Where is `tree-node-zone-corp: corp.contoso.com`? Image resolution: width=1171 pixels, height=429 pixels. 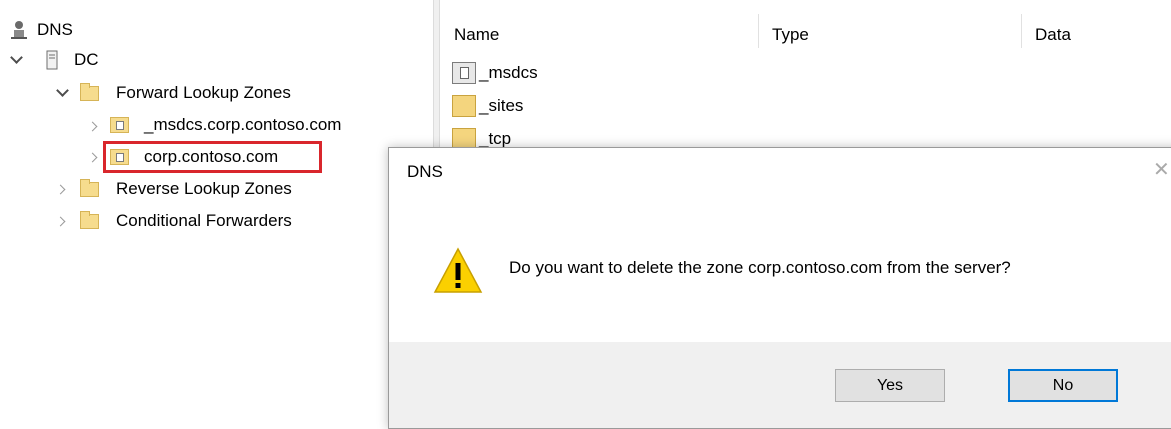 tree-node-zone-corp: corp.contoso.com is located at coordinates (195, 157).